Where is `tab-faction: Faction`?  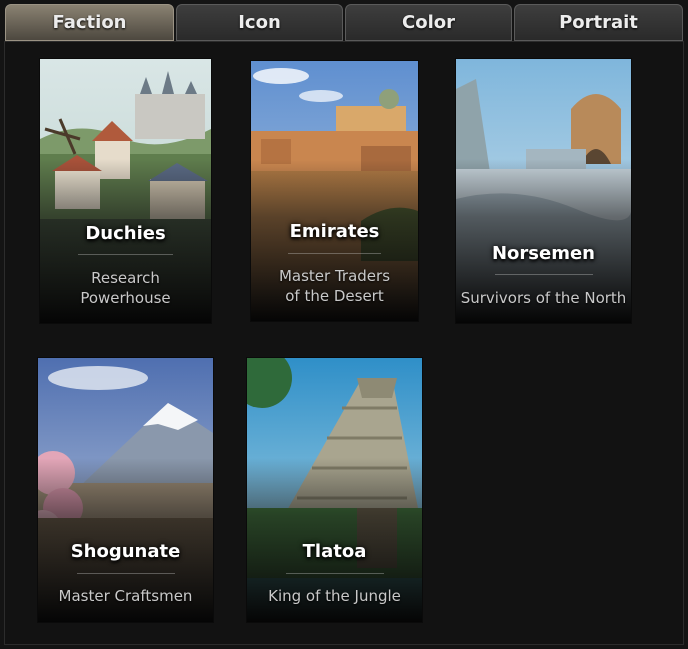
tab-faction: Faction is located at coordinates (89, 22).